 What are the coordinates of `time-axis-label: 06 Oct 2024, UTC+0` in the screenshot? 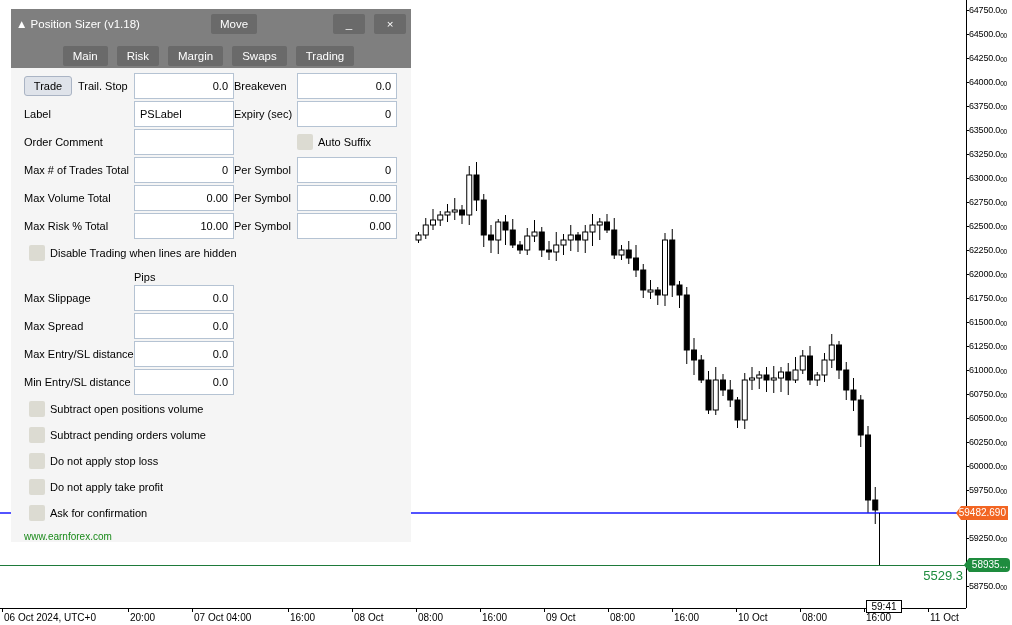 It's located at (50, 617).